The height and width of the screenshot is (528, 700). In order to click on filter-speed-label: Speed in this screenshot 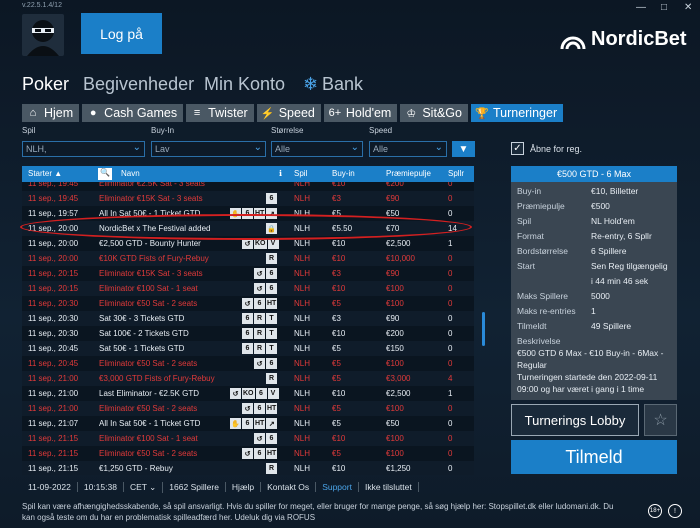, I will do `click(381, 130)`.